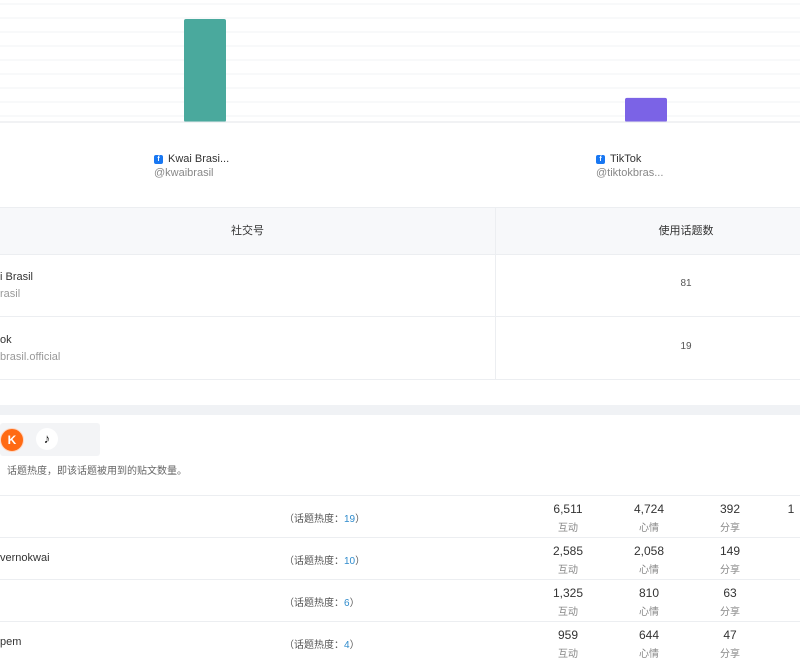  I want to click on table-header: 社交号 使用话题数, so click(400, 231).